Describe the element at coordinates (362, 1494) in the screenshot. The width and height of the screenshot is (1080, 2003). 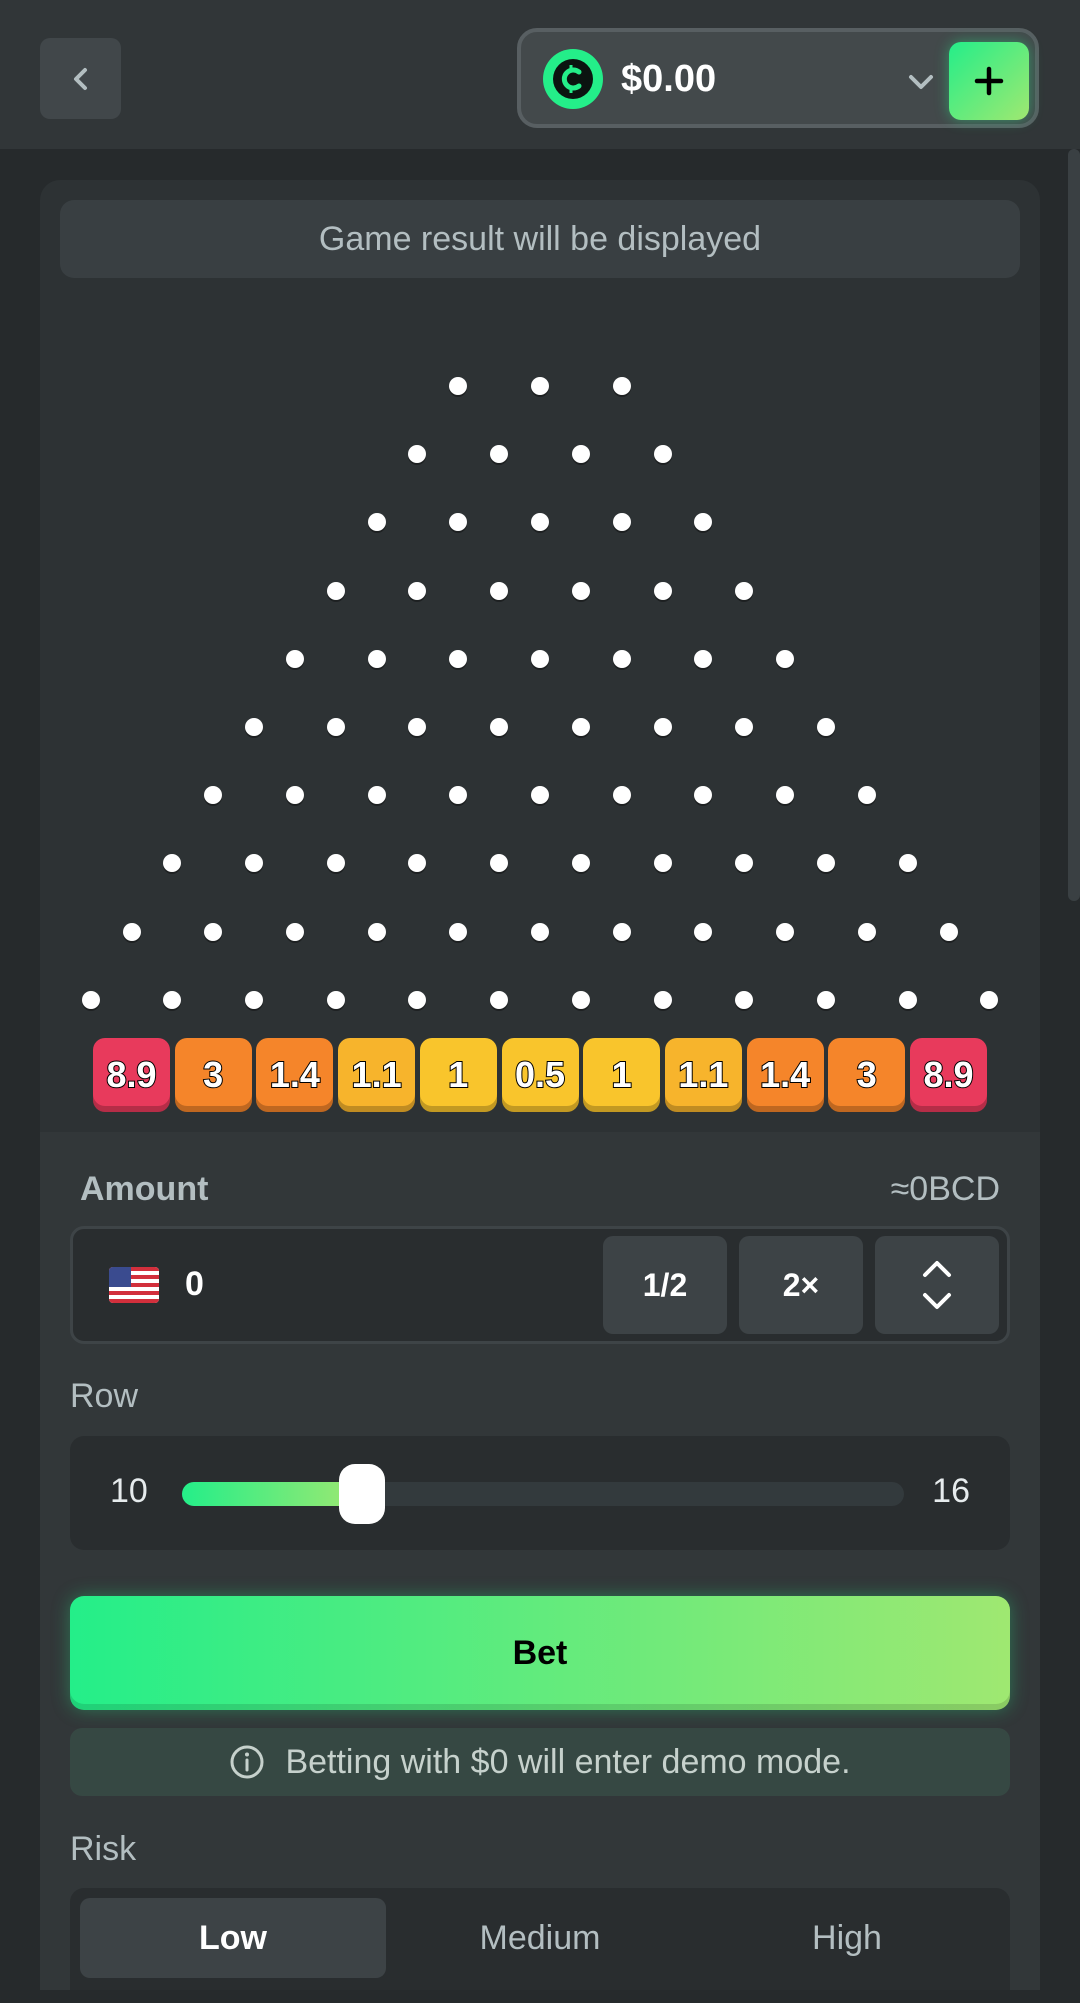
I see `row-slider-thumb` at that location.